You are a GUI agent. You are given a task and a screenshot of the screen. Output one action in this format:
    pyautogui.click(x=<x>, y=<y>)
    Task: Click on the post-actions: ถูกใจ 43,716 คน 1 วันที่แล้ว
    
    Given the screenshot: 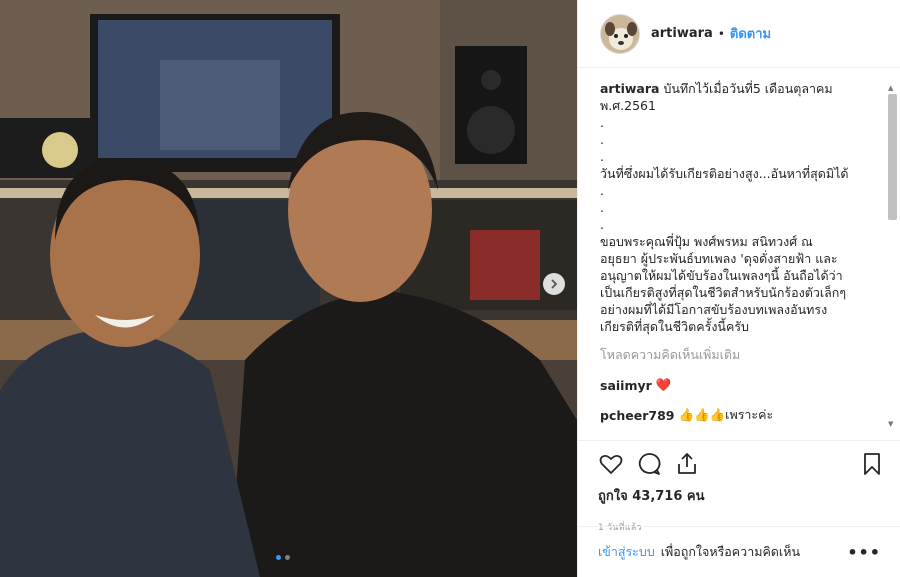 What is the action you would take?
    pyautogui.click(x=739, y=487)
    